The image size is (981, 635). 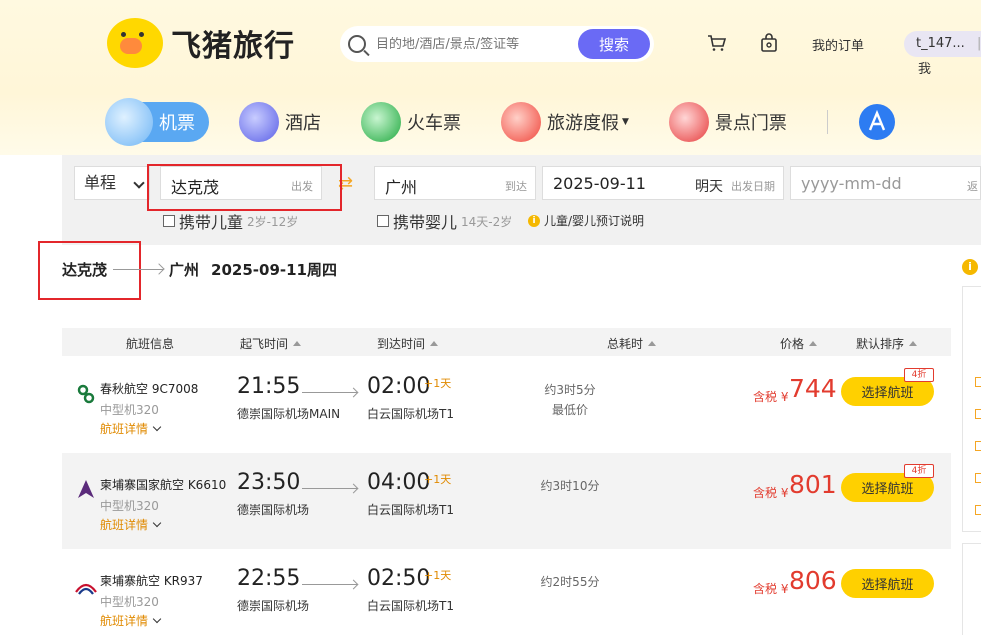 I want to click on sort-default: 默认排序, so click(x=887, y=343).